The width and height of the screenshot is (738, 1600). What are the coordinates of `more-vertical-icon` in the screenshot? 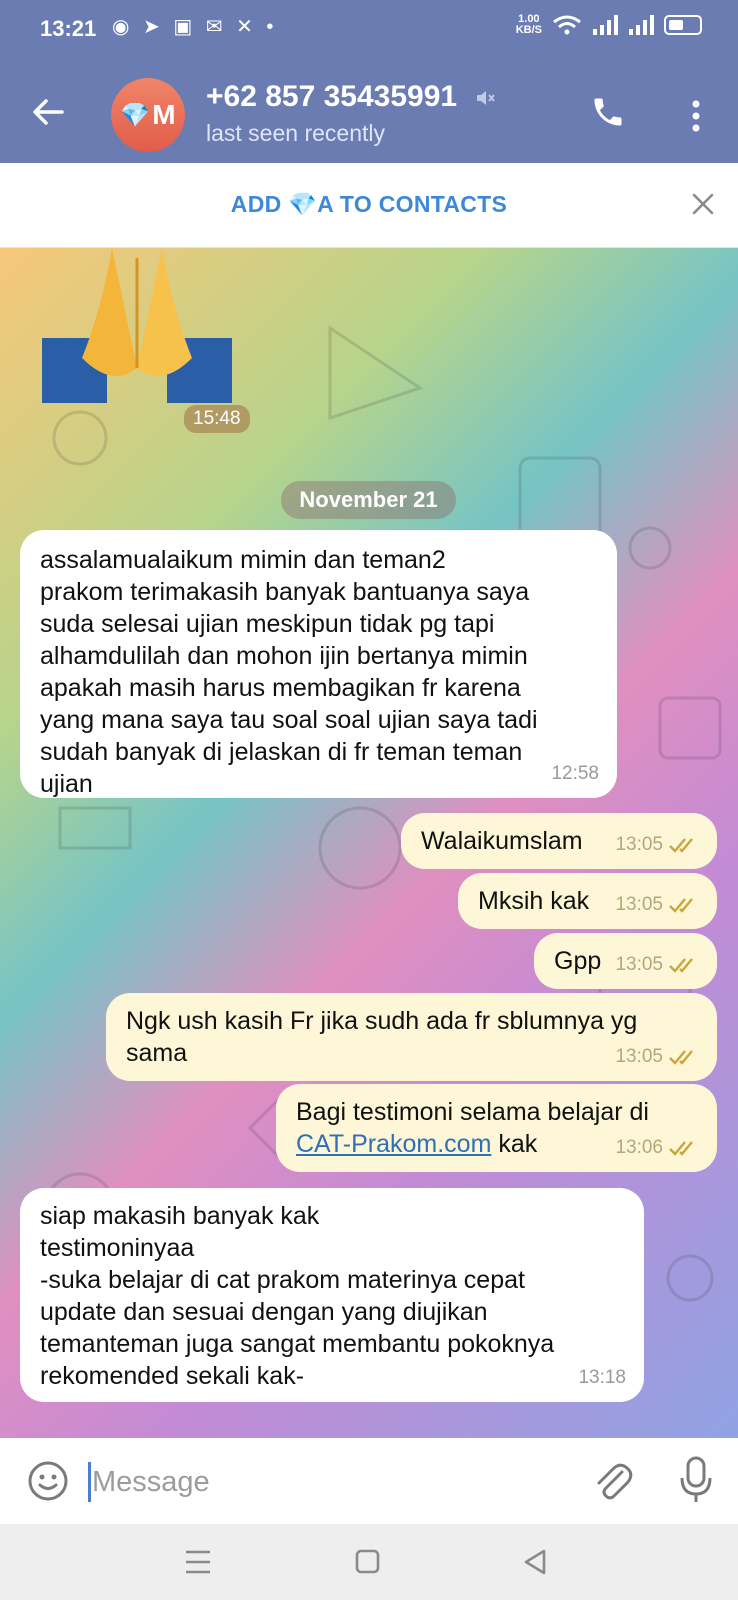 It's located at (696, 116).